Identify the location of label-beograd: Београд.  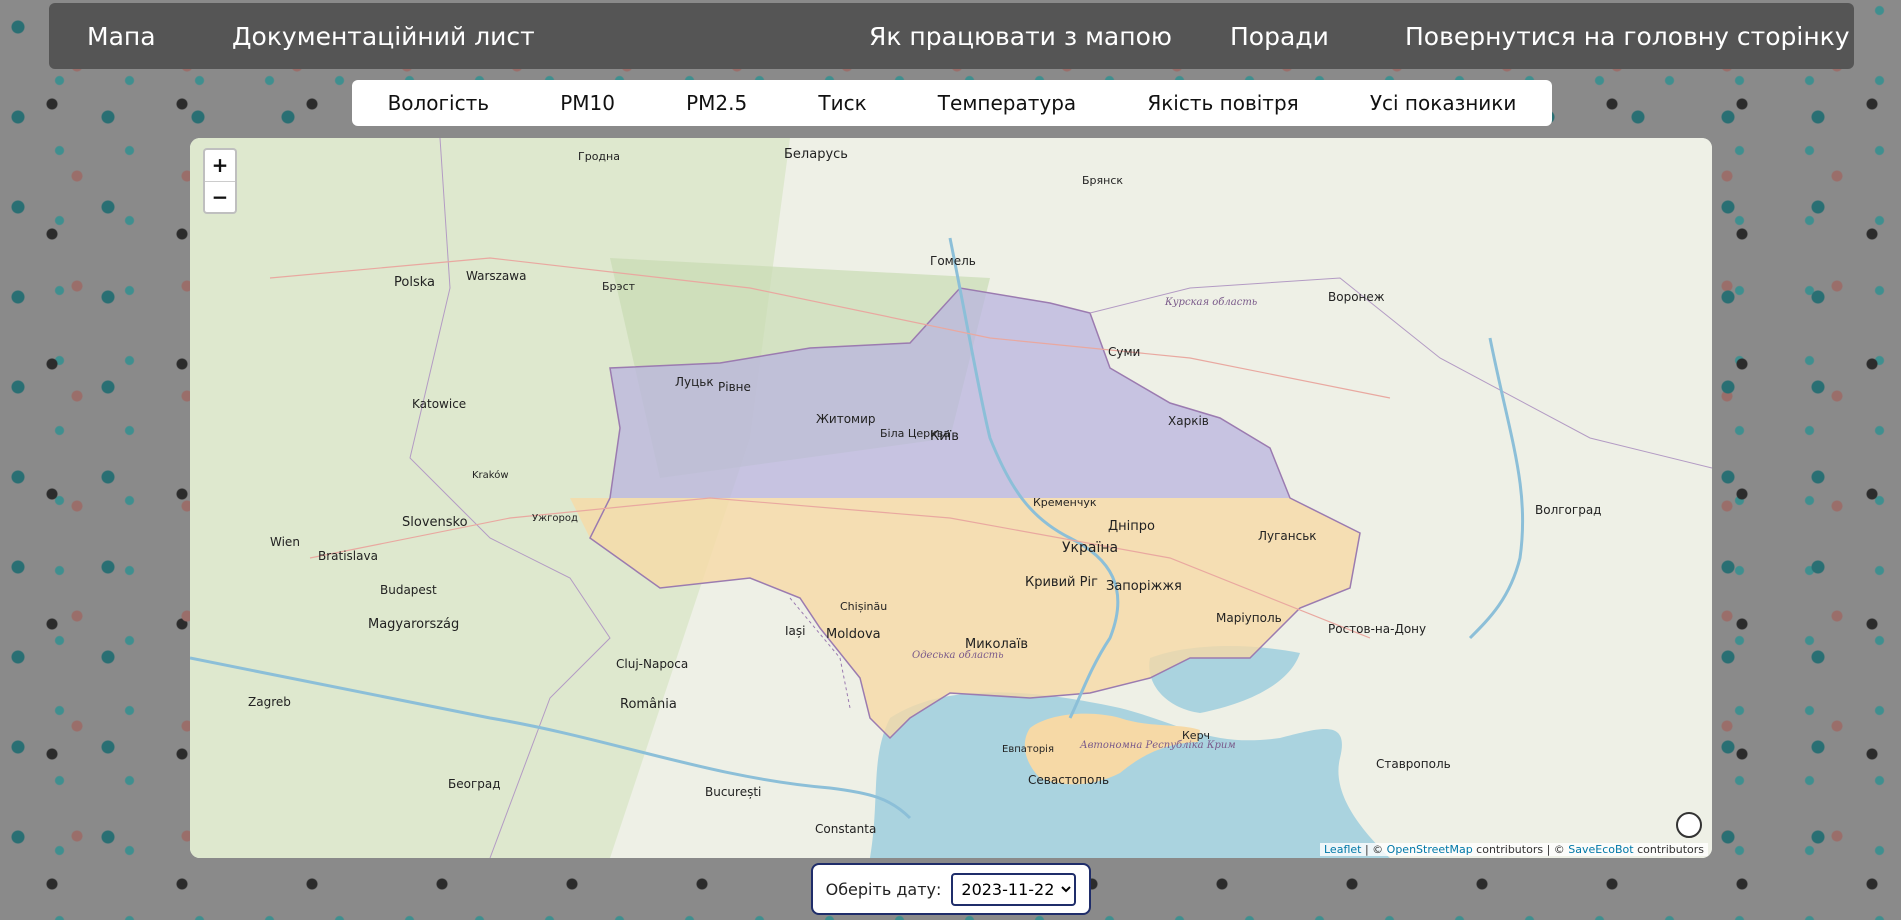
(474, 784).